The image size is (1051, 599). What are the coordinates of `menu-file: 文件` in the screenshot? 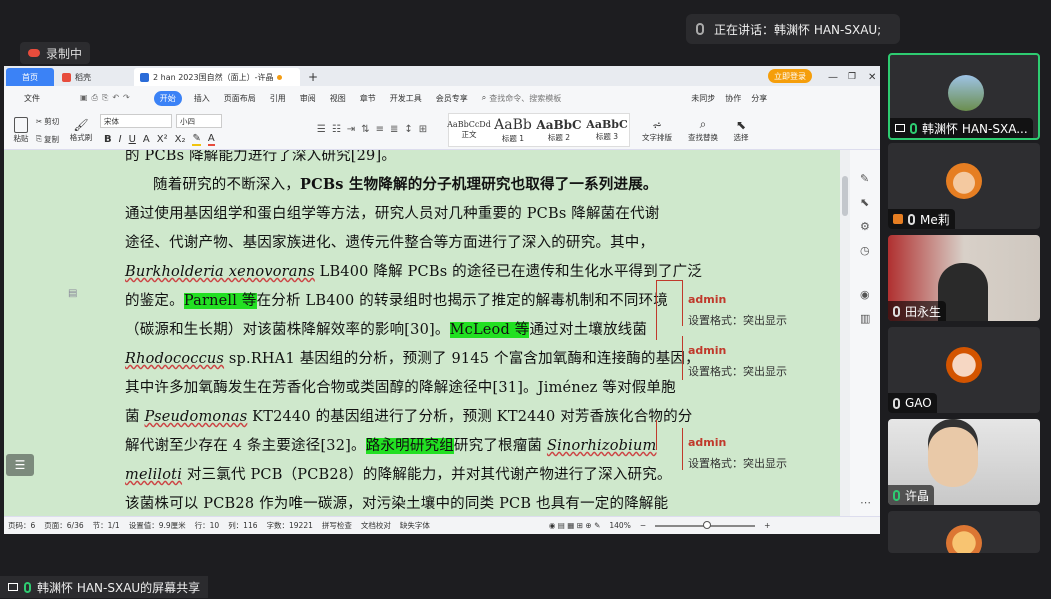 It's located at (32, 98).